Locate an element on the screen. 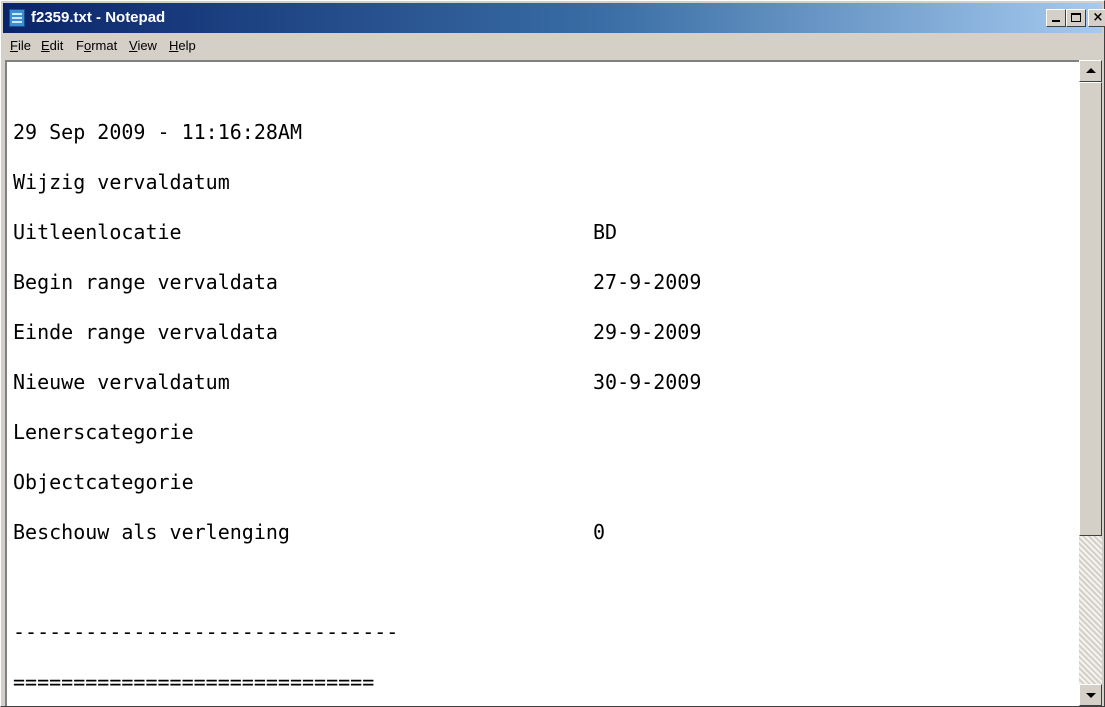  close-button: × is located at coordinates (1096, 18).